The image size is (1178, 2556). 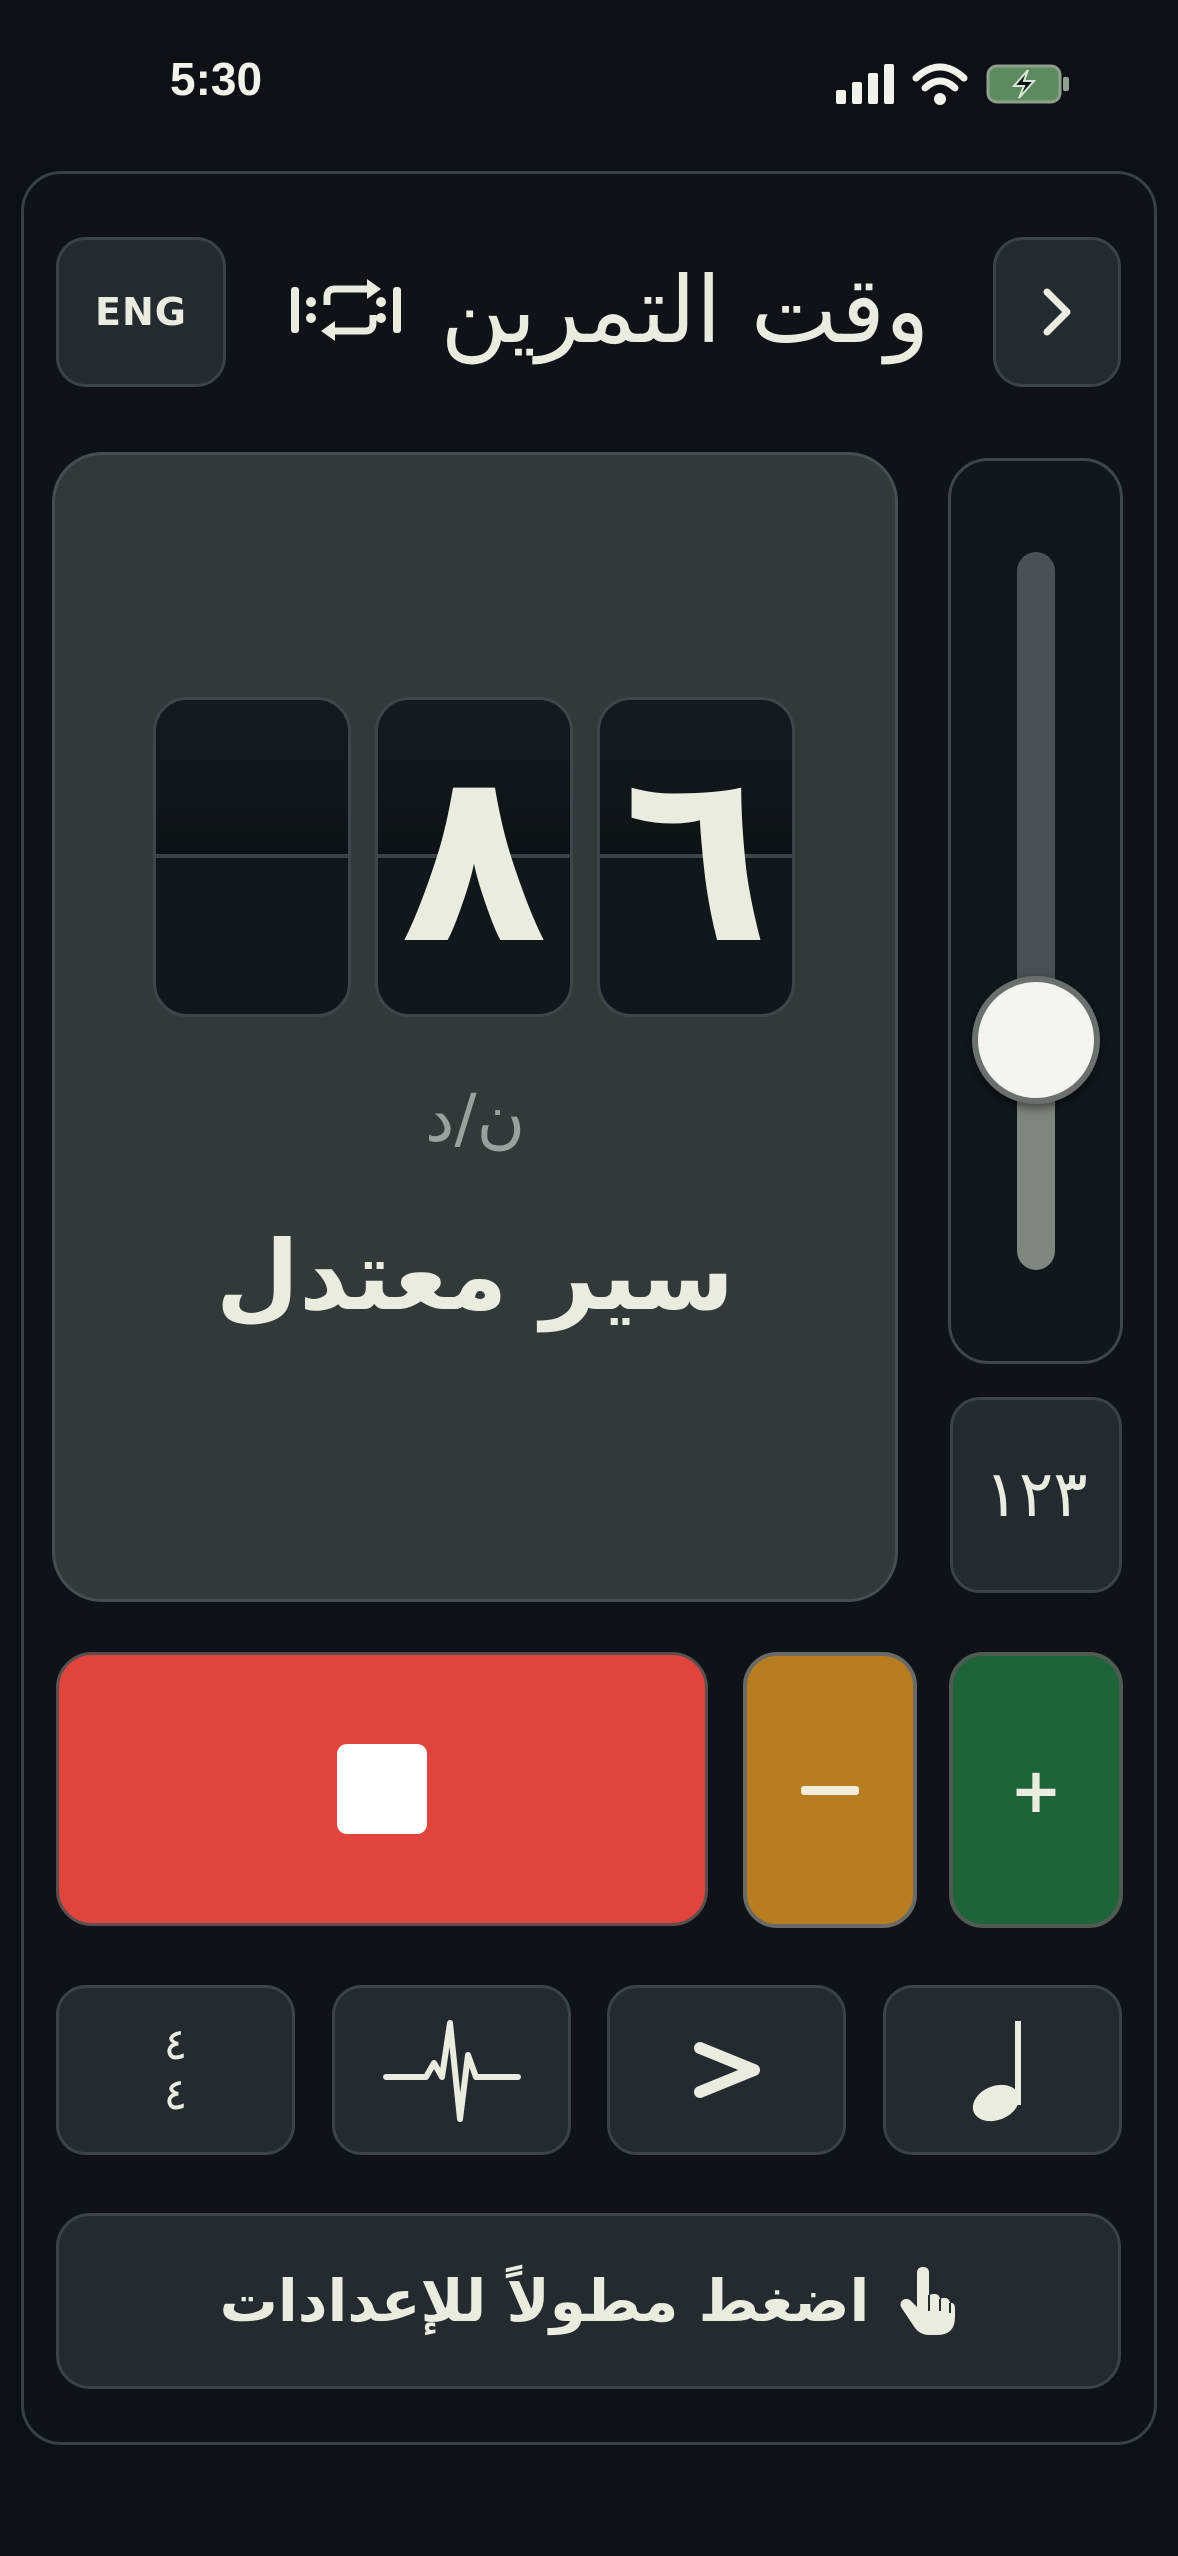 What do you see at coordinates (940, 84) in the screenshot?
I see `wifi-icon` at bounding box center [940, 84].